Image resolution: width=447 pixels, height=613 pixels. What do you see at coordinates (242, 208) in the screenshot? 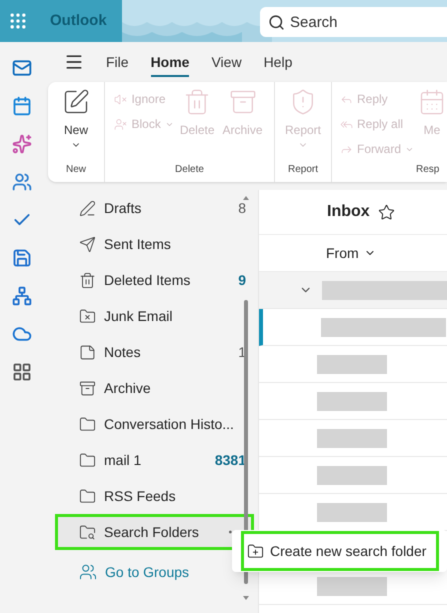
I see `folder-count: 8` at bounding box center [242, 208].